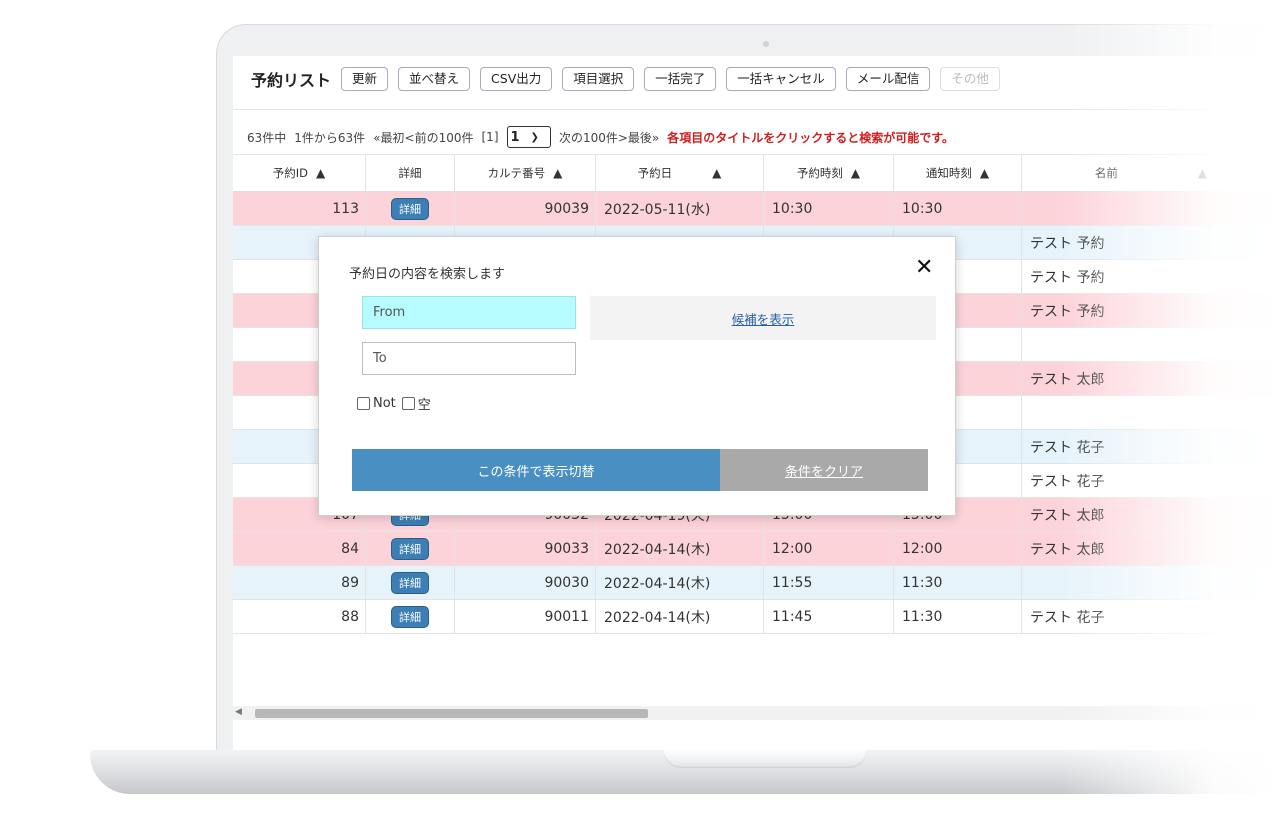  Describe the element at coordinates (958, 549) in the screenshot. I see `row-notify-time: 12:00` at that location.